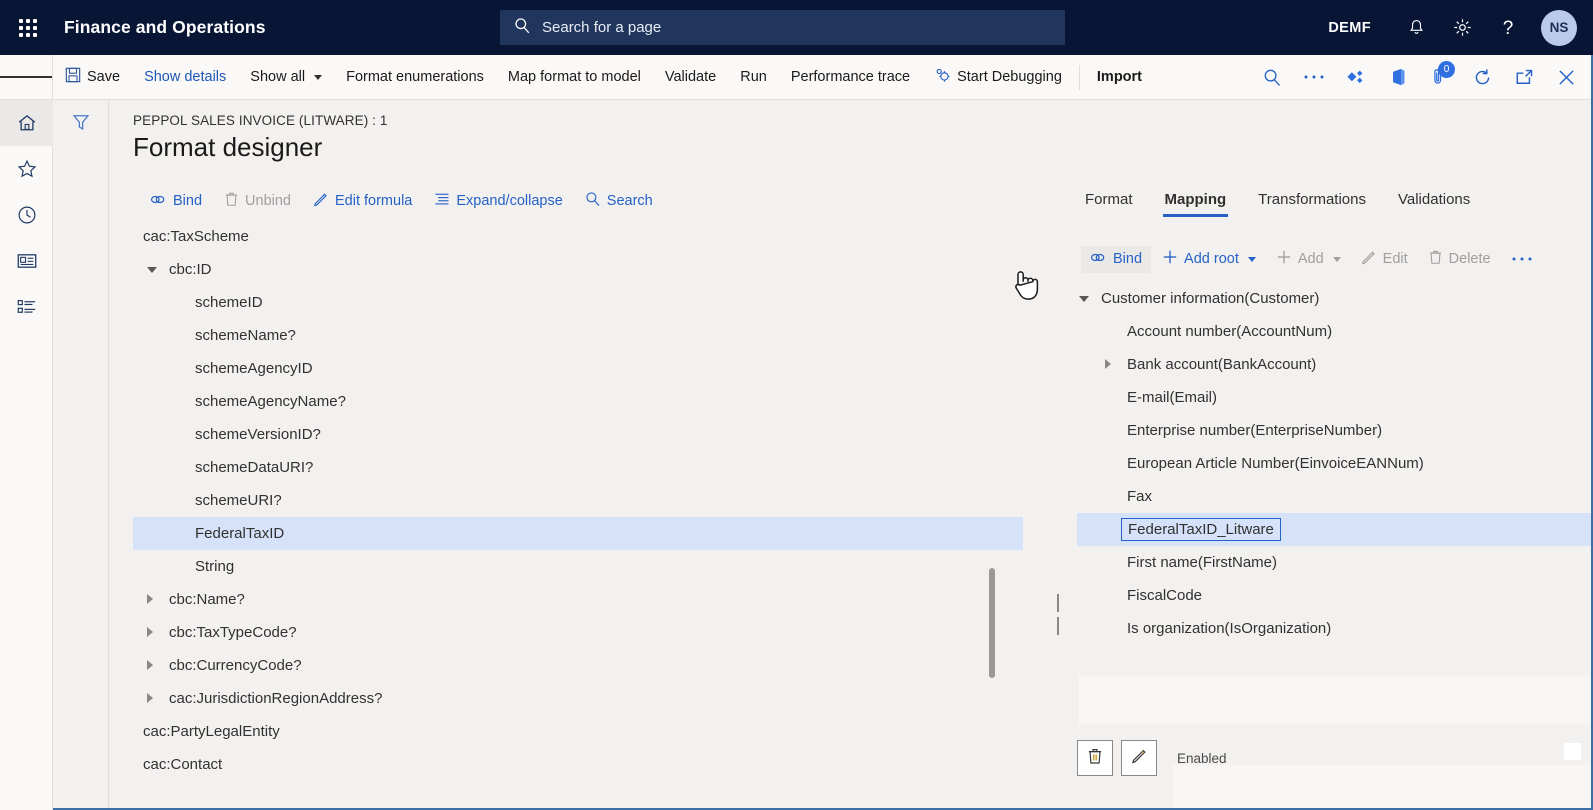 Image resolution: width=1593 pixels, height=810 pixels. I want to click on validate-button: Validate, so click(690, 77).